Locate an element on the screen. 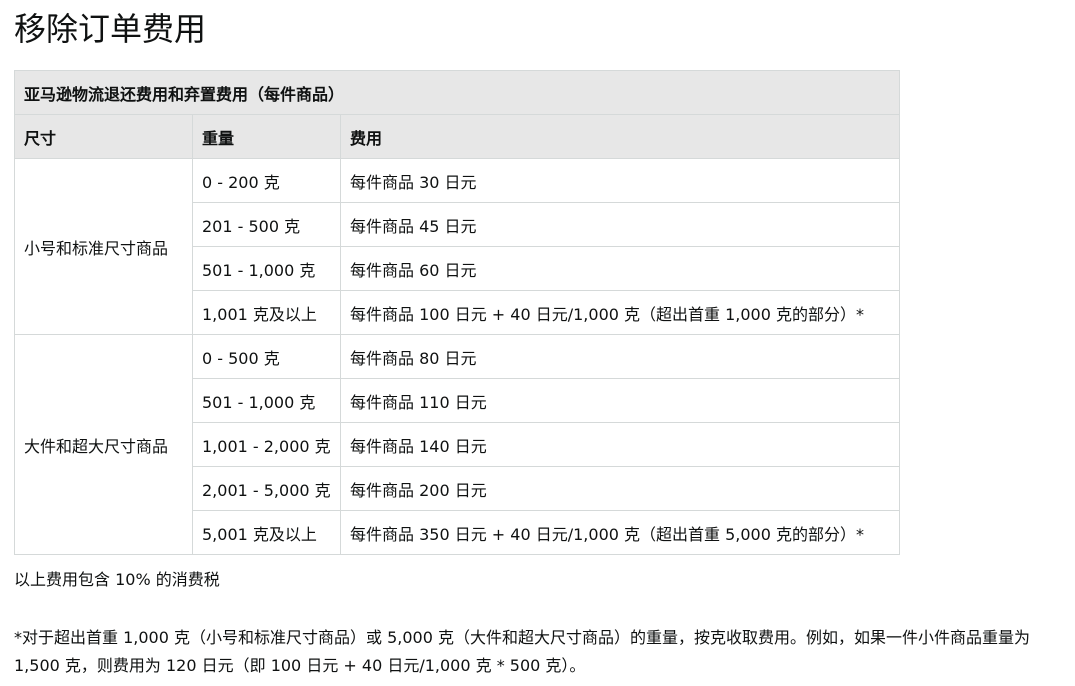 The image size is (1075, 686). fee-cell: 每件商品 110 日元 is located at coordinates (620, 400).